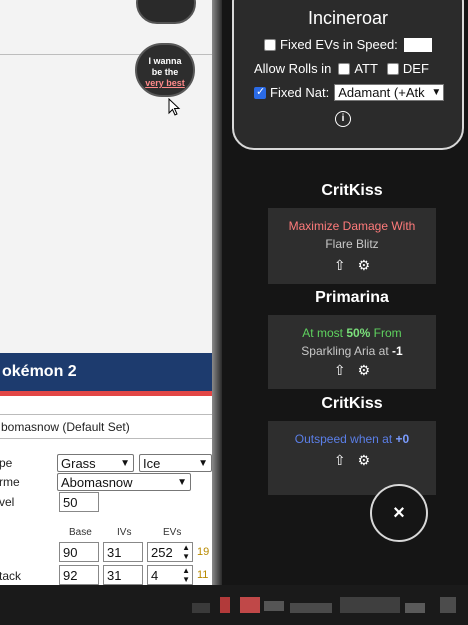  I want to click on ivs-column-header: IVs, so click(124, 532).